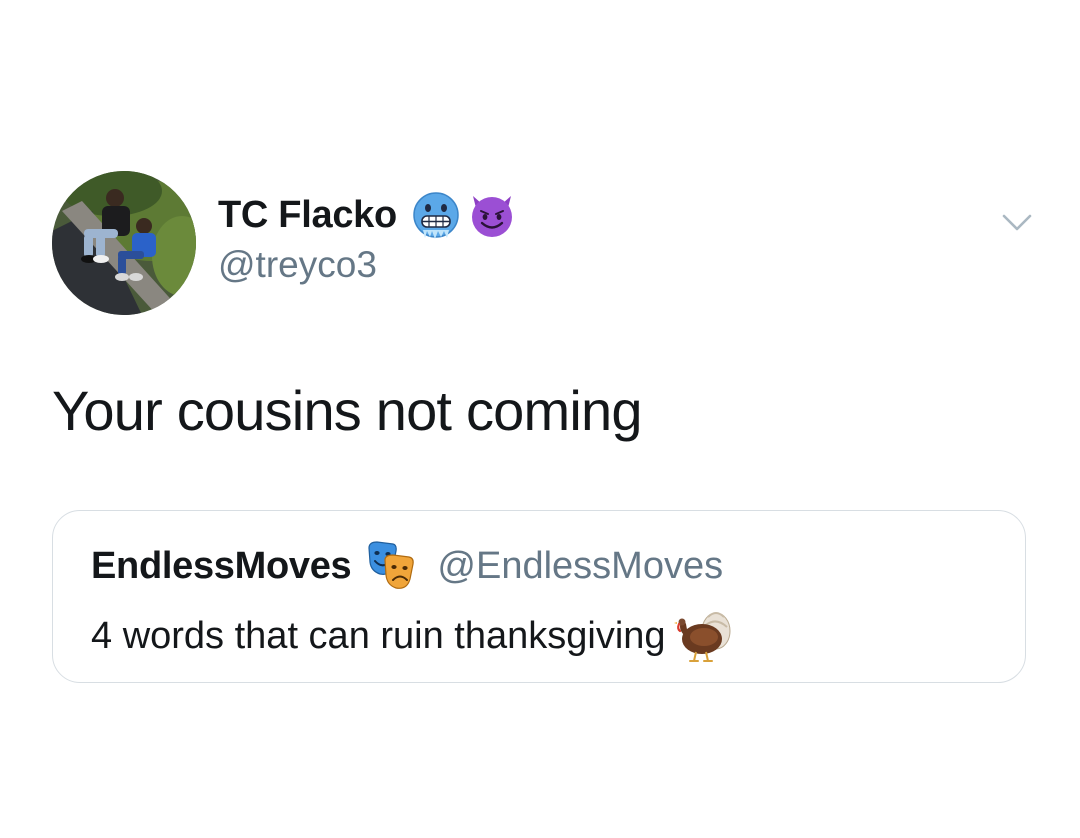  I want to click on smiling-imp-emoji-icon, so click(492, 215).